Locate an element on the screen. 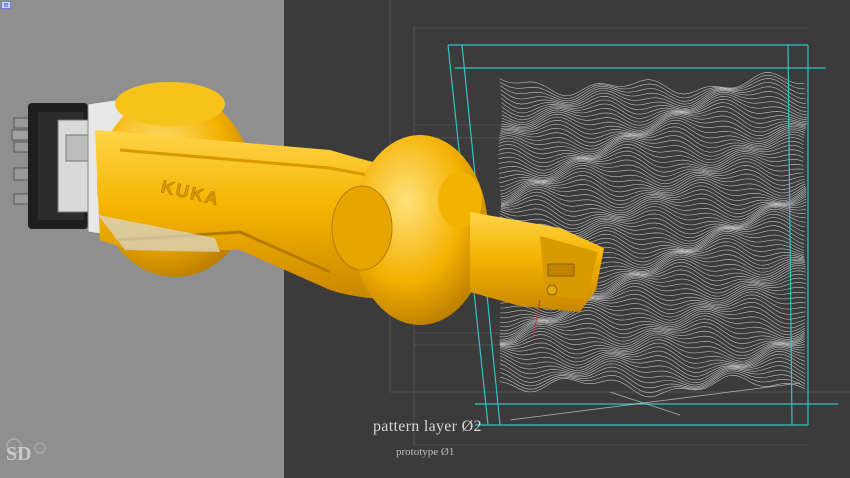  watermark-logo: SD is located at coordinates (26, 451).